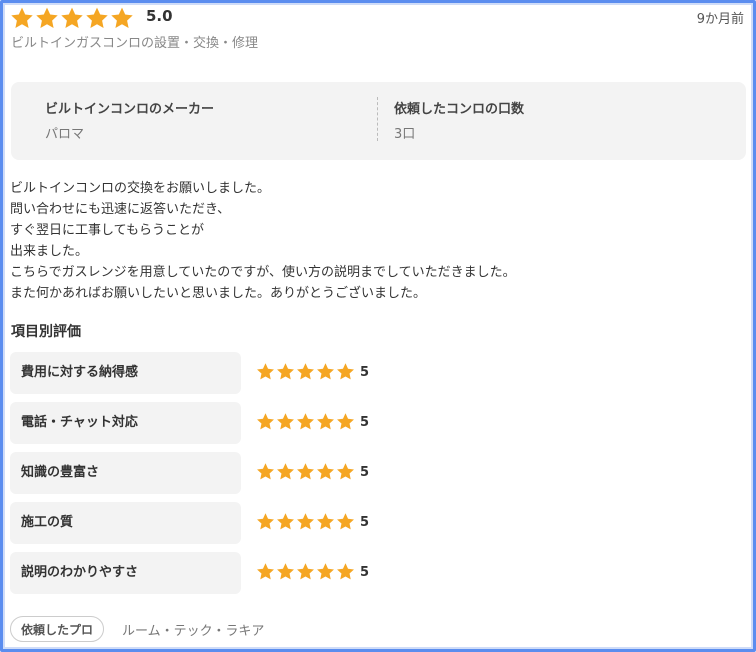 The height and width of the screenshot is (652, 756). What do you see at coordinates (263, 272) in the screenshot?
I see `review-body-line: こちらでガスレンジを用意していたのですが、使い方の説明までしていただきました。` at bounding box center [263, 272].